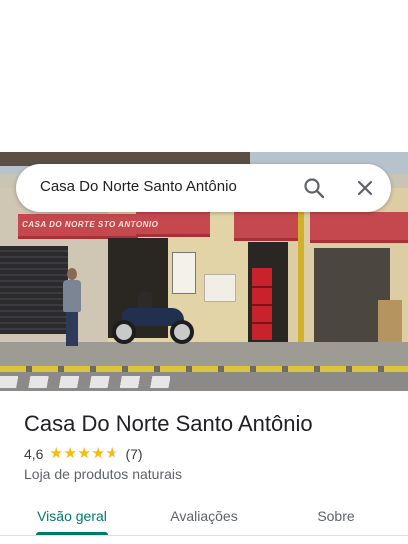 This screenshot has height=544, width=408. Describe the element at coordinates (314, 188) in the screenshot. I see `search-icon` at that location.